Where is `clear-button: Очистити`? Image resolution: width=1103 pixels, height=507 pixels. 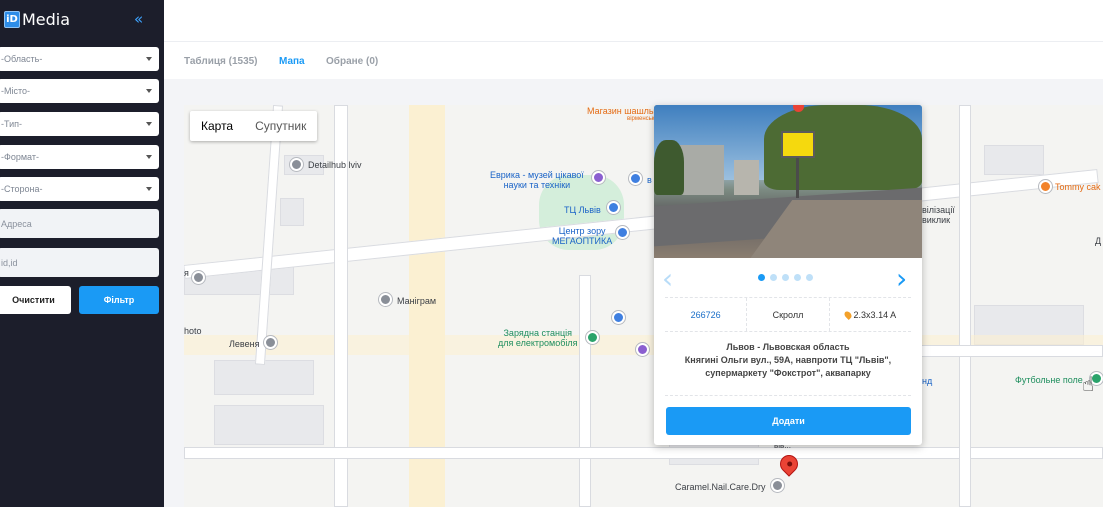 clear-button: Очистити is located at coordinates (35, 300).